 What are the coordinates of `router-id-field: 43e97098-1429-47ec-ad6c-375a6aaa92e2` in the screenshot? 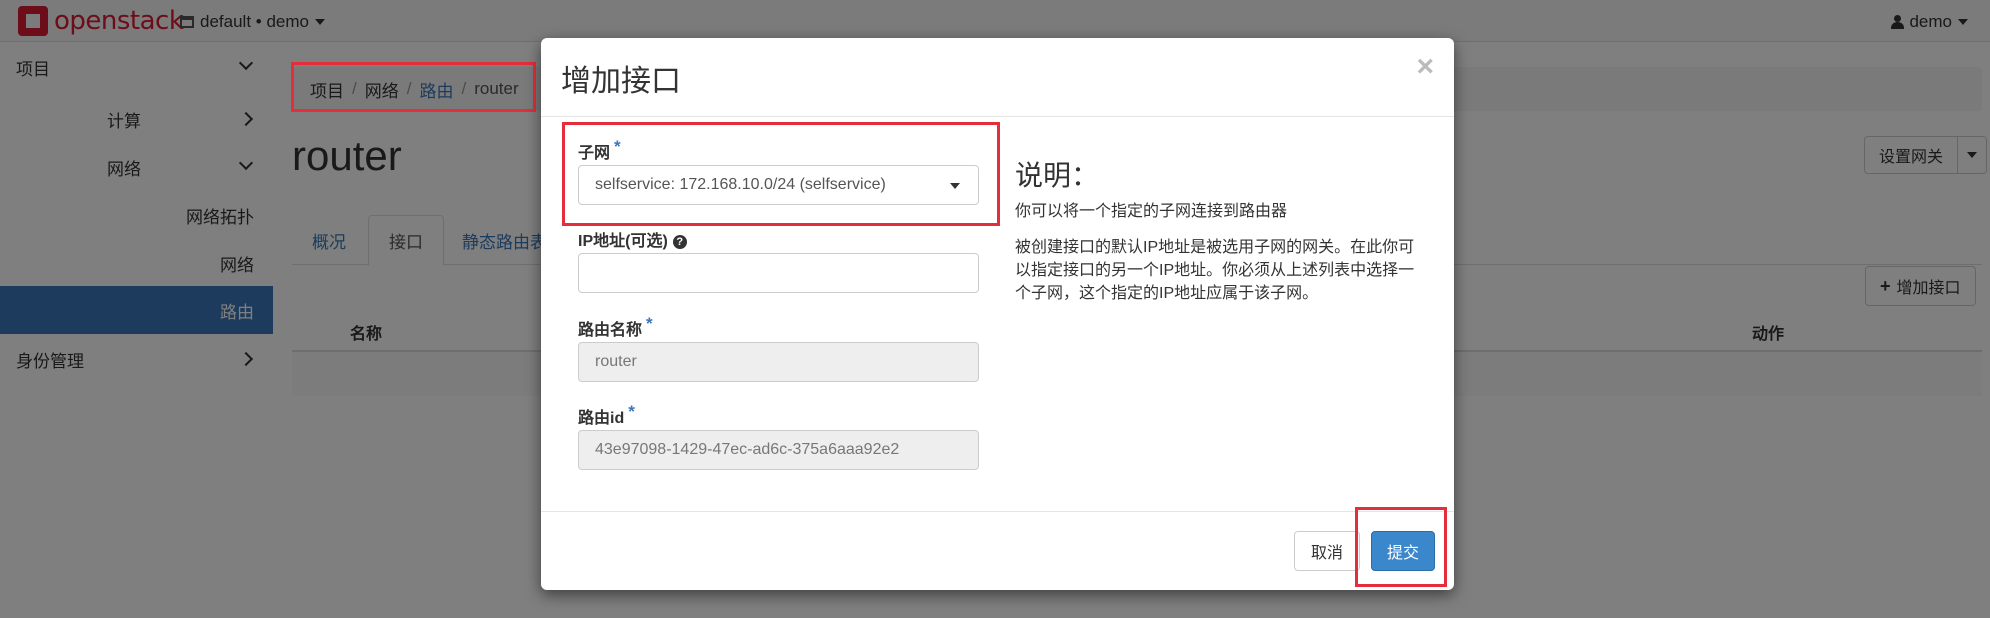 It's located at (778, 450).